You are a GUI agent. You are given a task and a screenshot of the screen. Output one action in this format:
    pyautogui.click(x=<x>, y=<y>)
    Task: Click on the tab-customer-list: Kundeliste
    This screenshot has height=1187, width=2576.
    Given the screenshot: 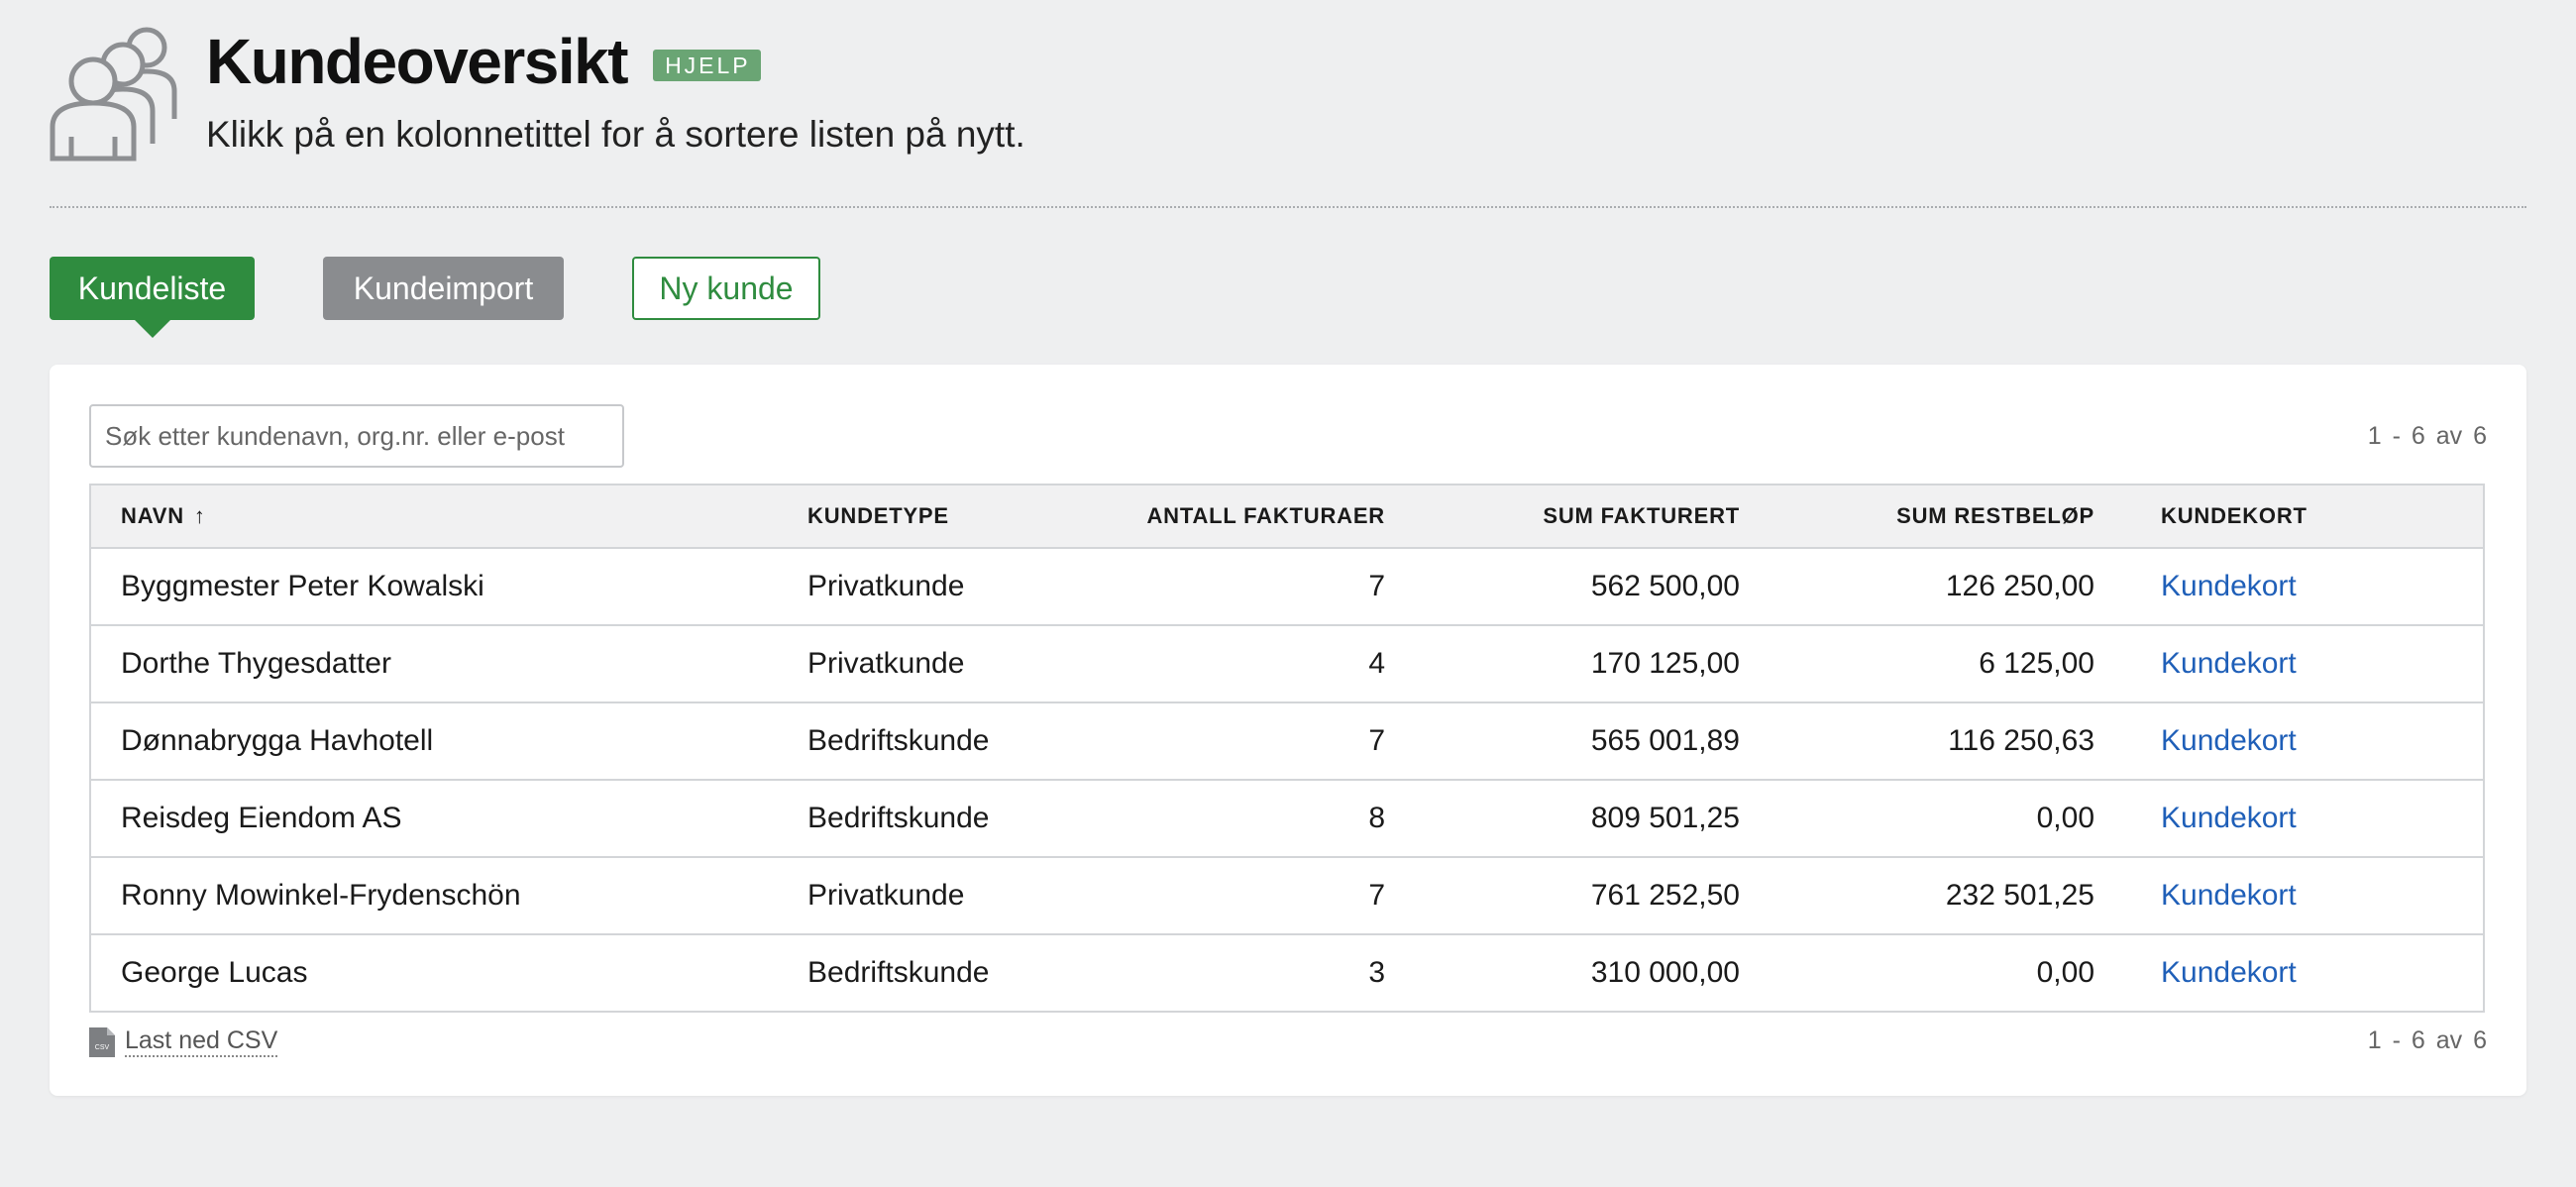 What is the action you would take?
    pyautogui.click(x=152, y=297)
    